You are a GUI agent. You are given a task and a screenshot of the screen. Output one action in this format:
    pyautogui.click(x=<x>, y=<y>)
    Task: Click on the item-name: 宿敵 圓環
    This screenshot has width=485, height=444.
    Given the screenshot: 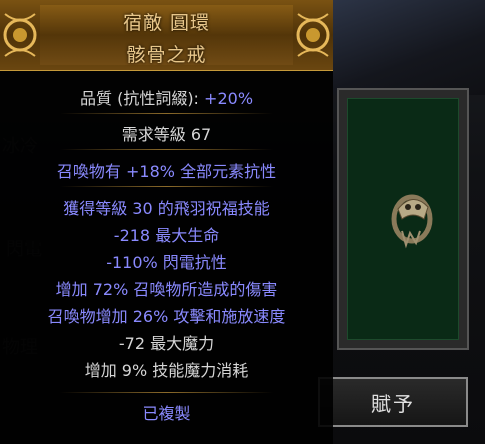 What is the action you would take?
    pyautogui.click(x=166, y=23)
    